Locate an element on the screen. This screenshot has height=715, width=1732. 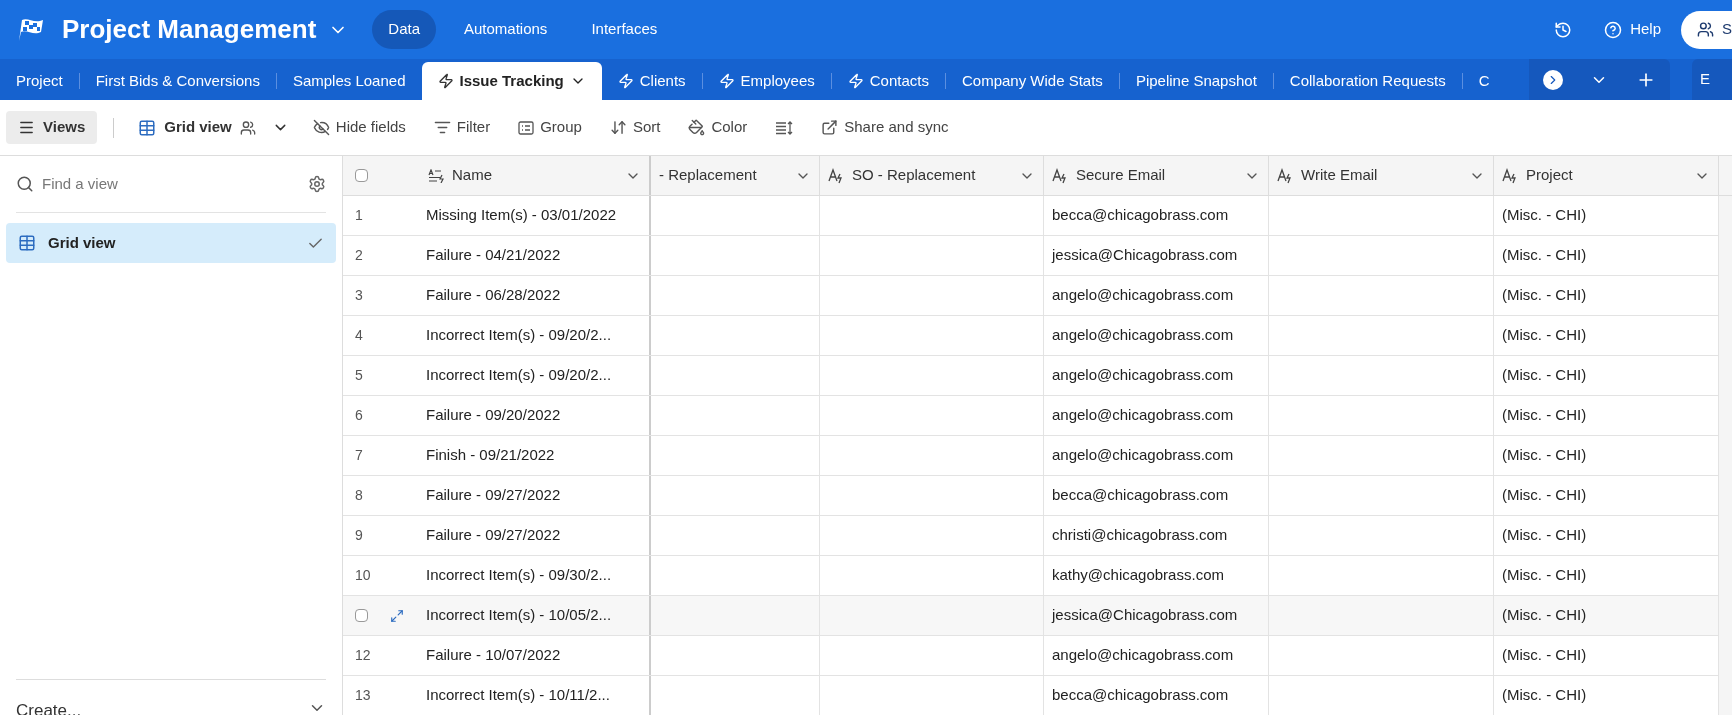
external-link-icon is located at coordinates (830, 127).